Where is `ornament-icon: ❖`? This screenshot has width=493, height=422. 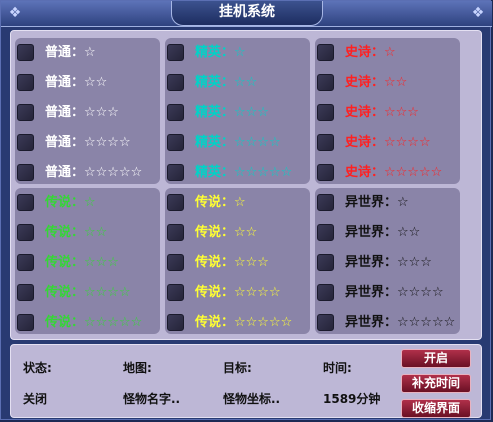
ornament-icon: ❖ is located at coordinates (478, 13).